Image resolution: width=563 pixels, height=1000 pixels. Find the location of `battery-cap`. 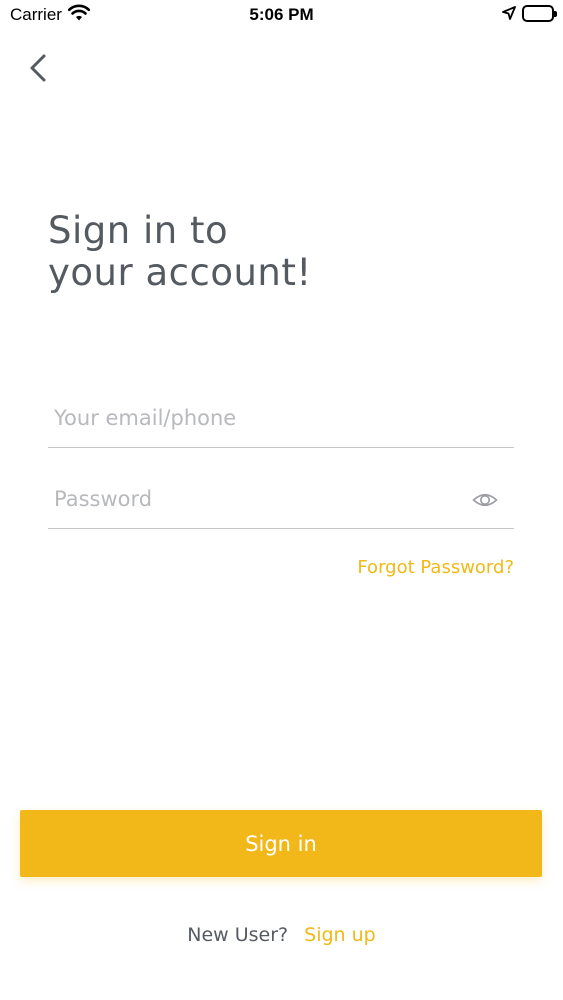

battery-cap is located at coordinates (555, 14).